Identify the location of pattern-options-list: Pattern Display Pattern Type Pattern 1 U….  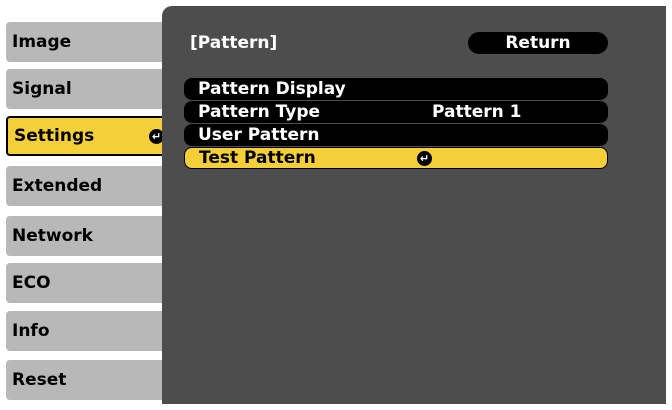
(396, 124).